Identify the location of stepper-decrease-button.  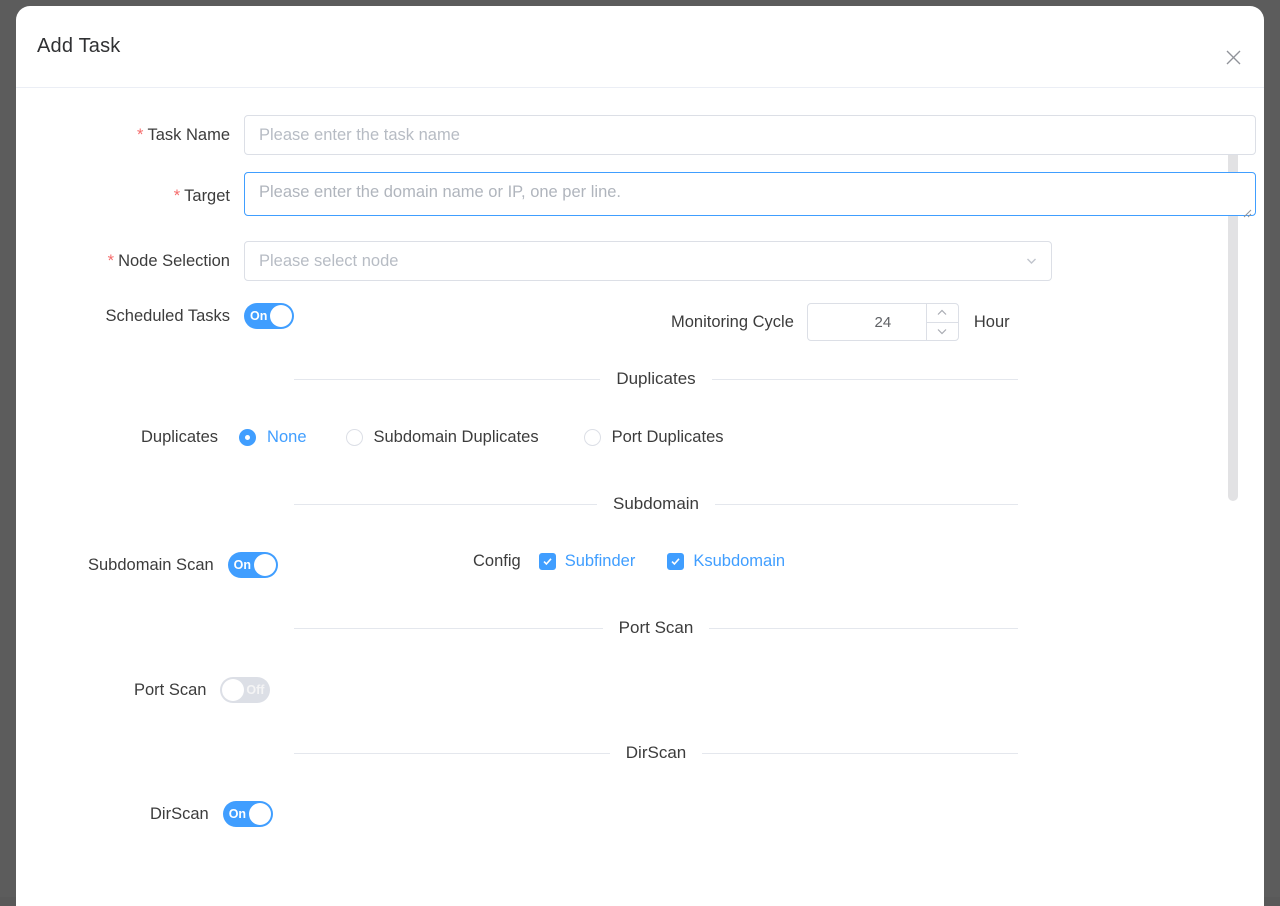
(942, 332).